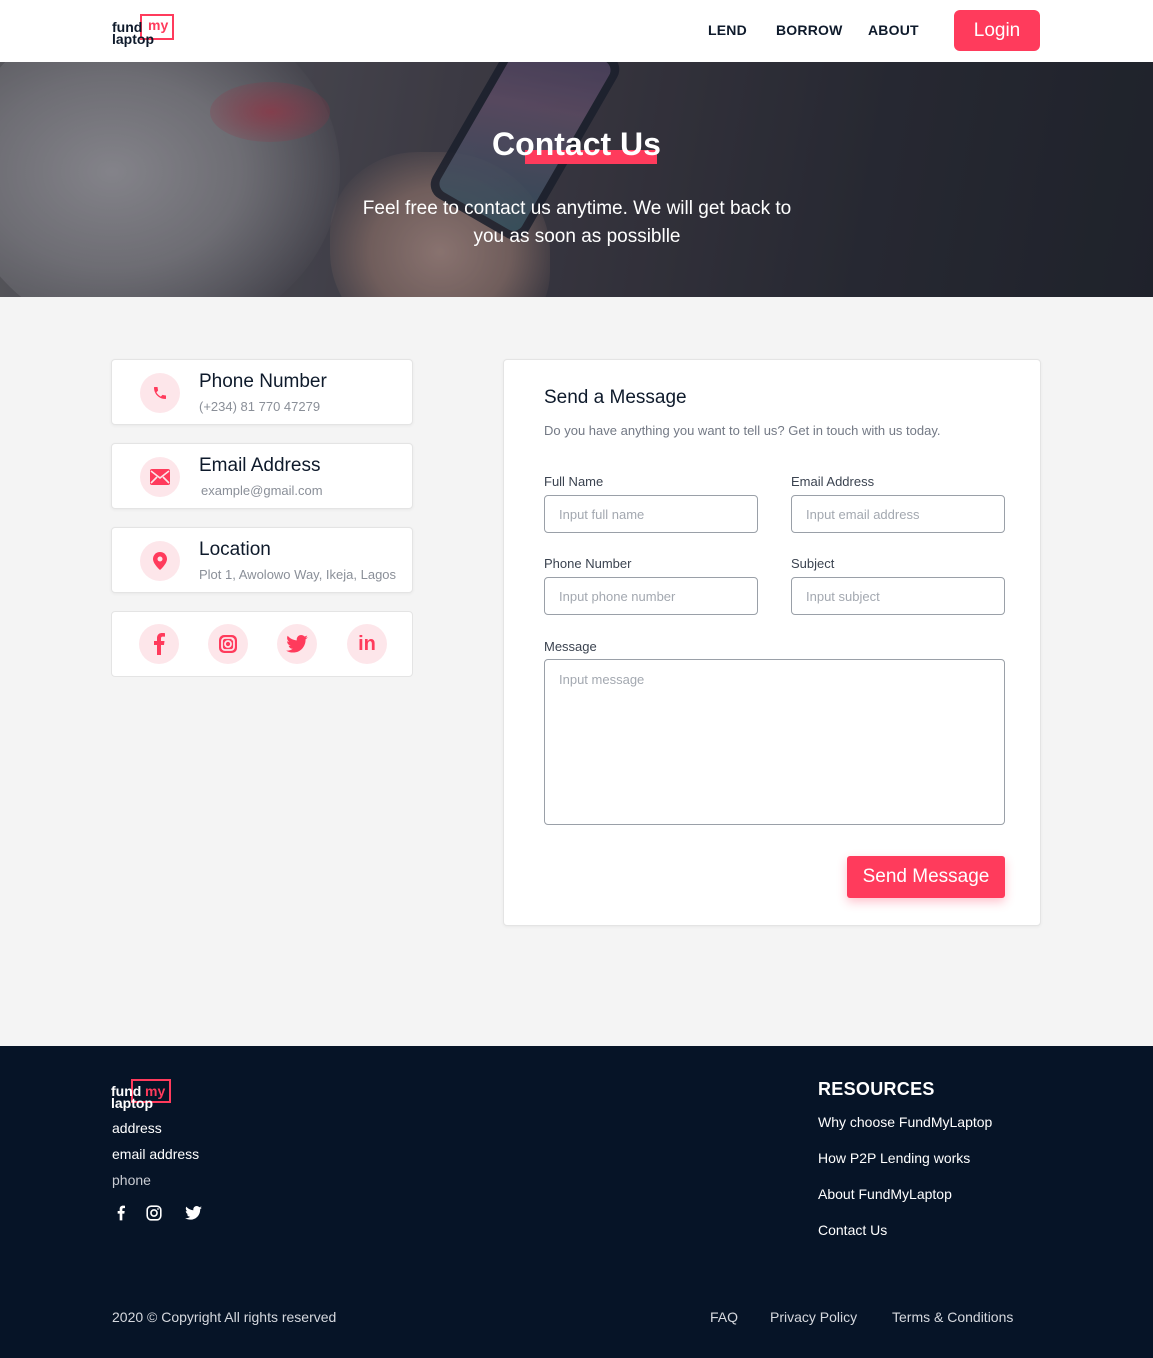 The width and height of the screenshot is (1153, 1358). Describe the element at coordinates (576, 144) in the screenshot. I see `page-title: Contact Us` at that location.